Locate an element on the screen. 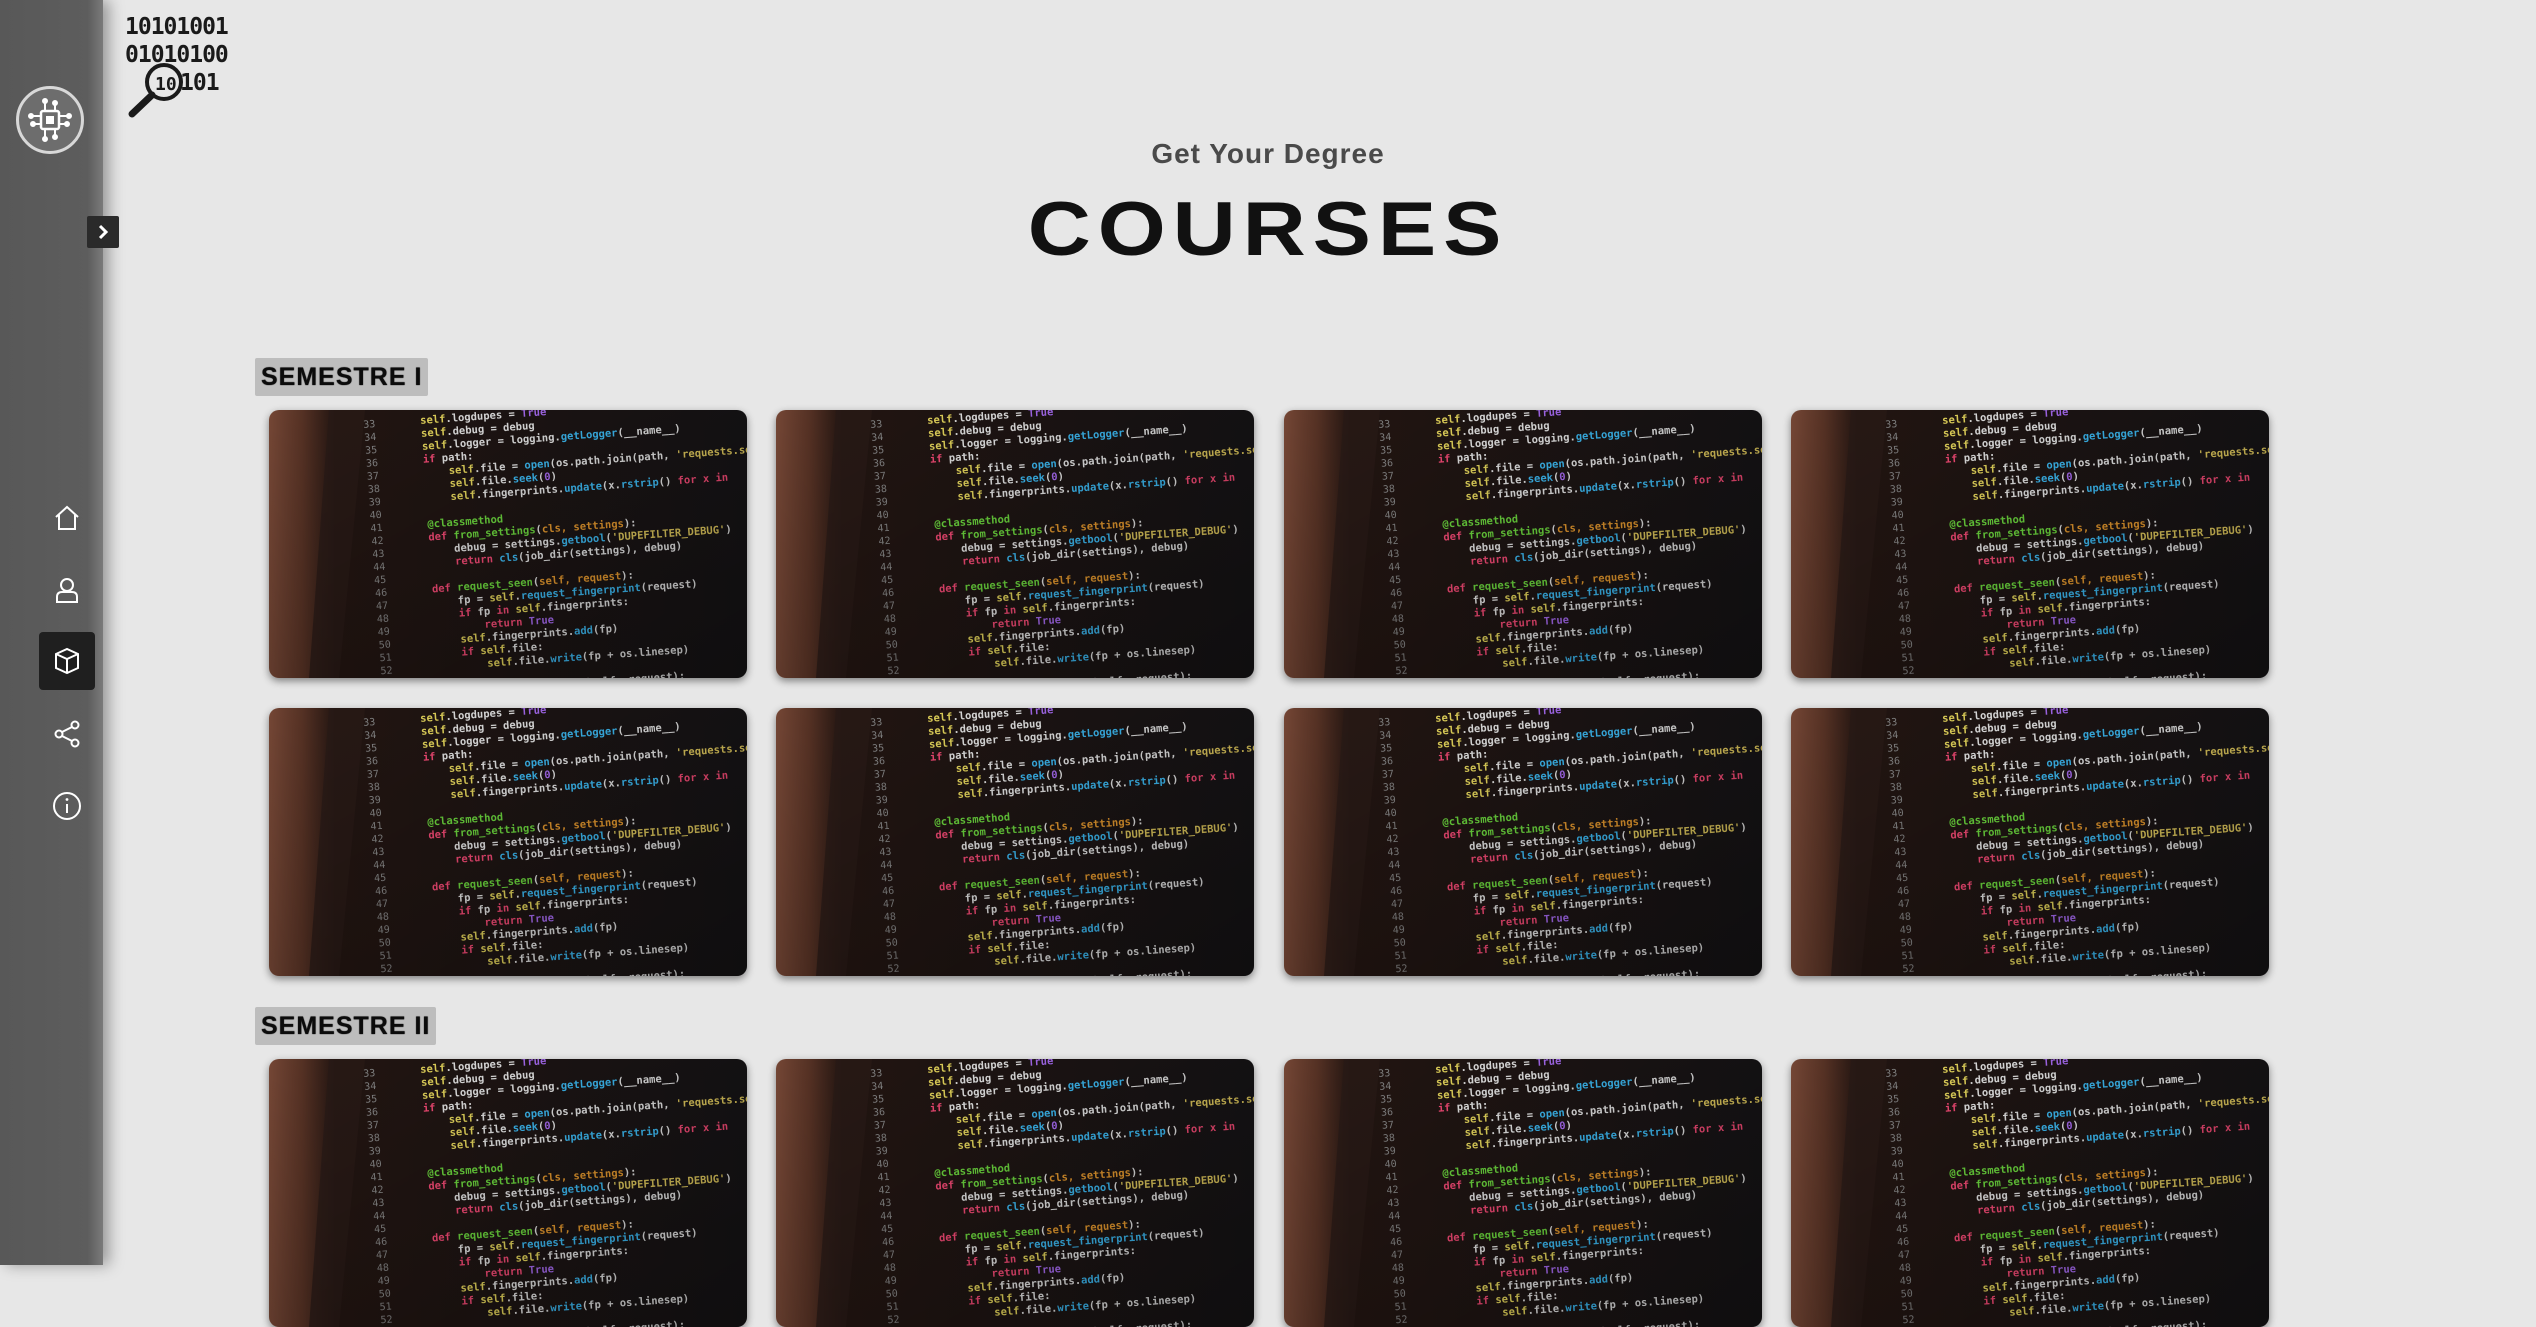 This screenshot has height=1327, width=2536. chevron-right-icon is located at coordinates (103, 232).